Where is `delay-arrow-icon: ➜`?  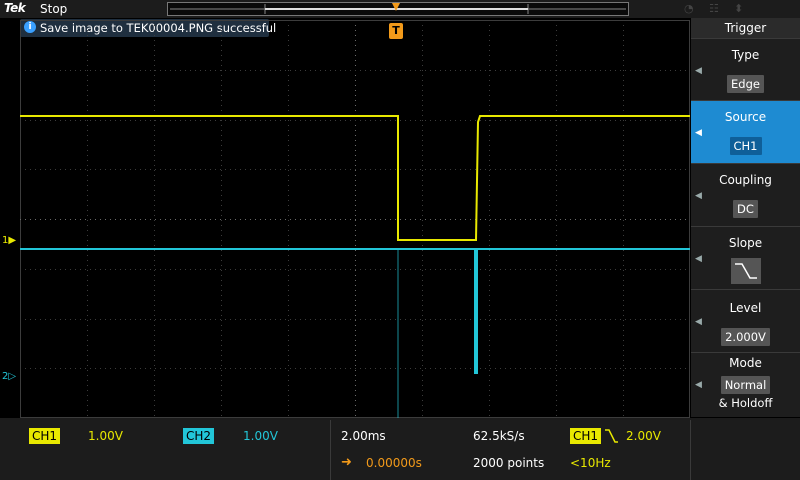 delay-arrow-icon: ➜ is located at coordinates (346, 462).